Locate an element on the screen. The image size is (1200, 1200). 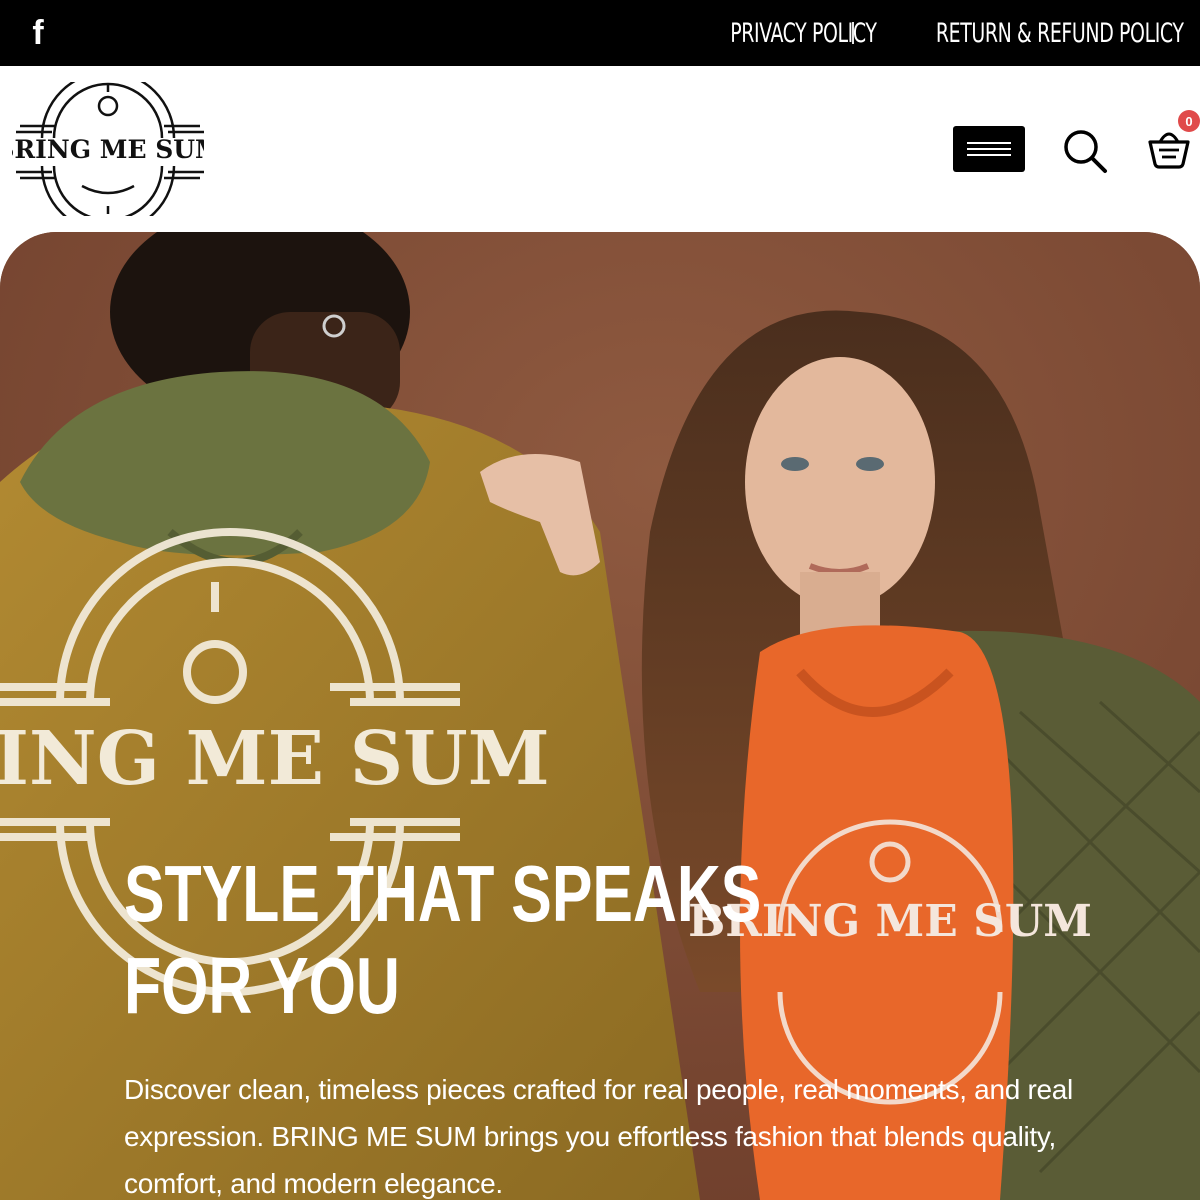
top-links: PRIVACY POLICY RETURN & REFUND POLICY is located at coordinates (936, 33).